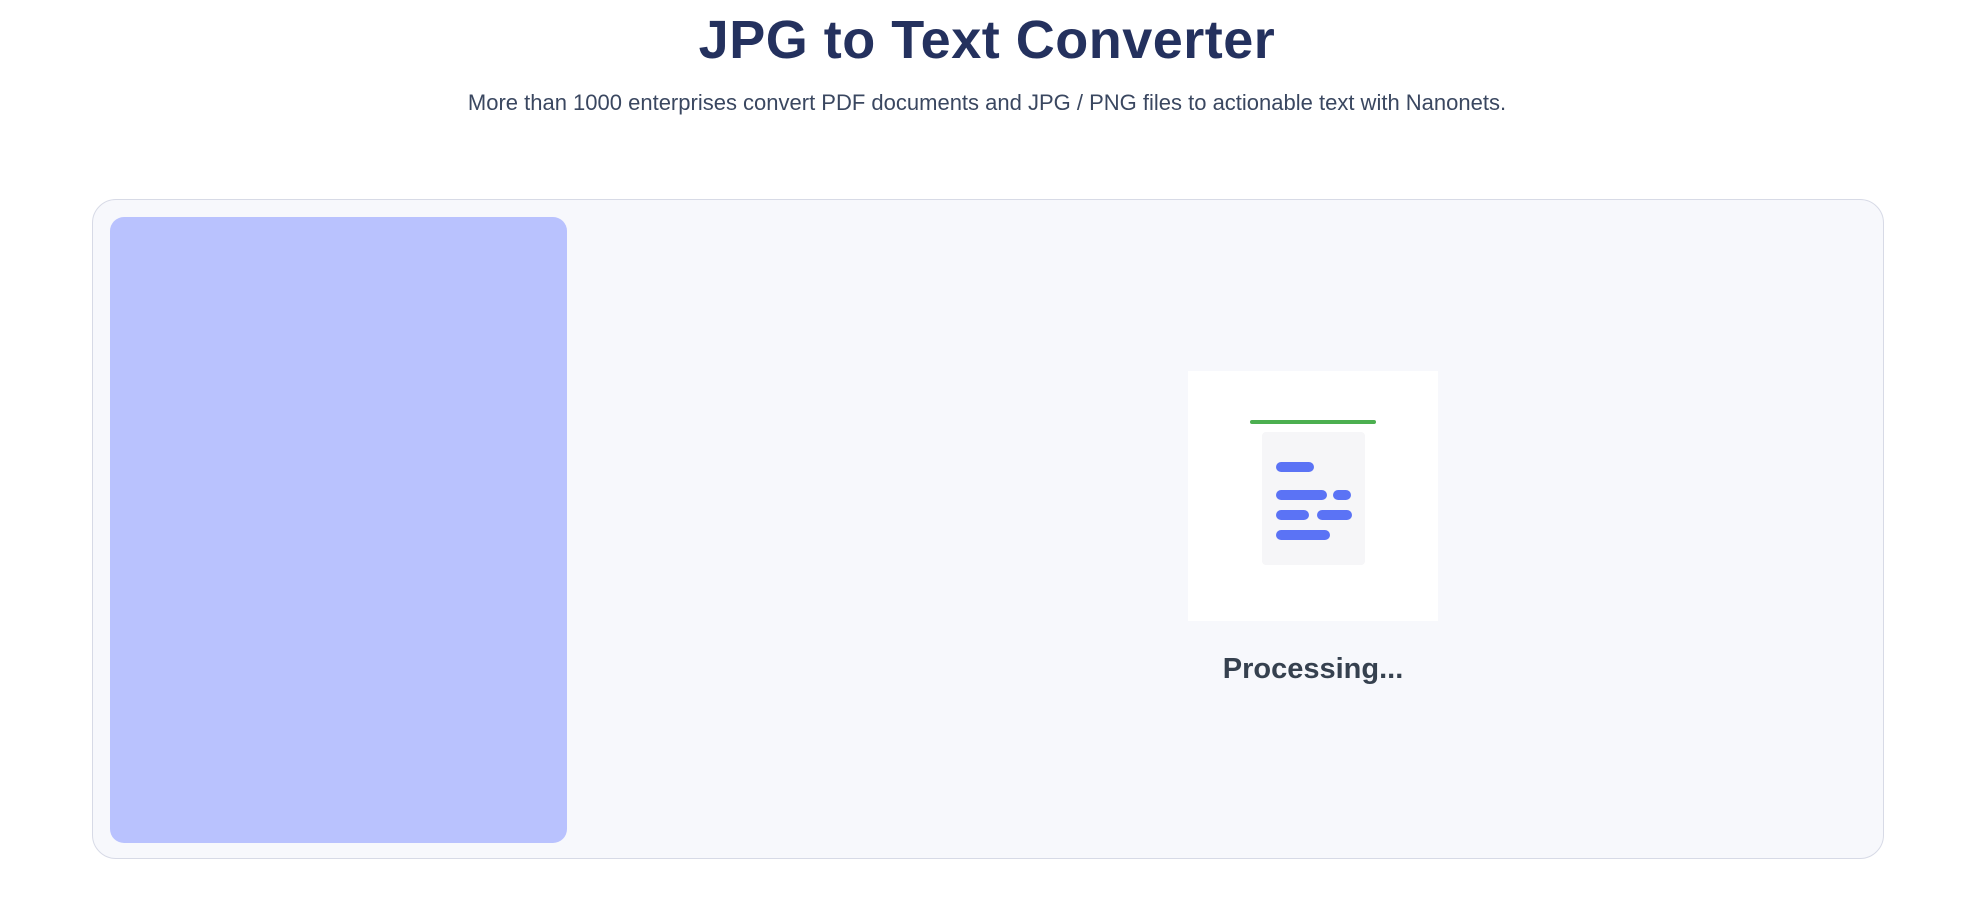 The image size is (1984, 916). I want to click on document-scan-icon, so click(1313, 492).